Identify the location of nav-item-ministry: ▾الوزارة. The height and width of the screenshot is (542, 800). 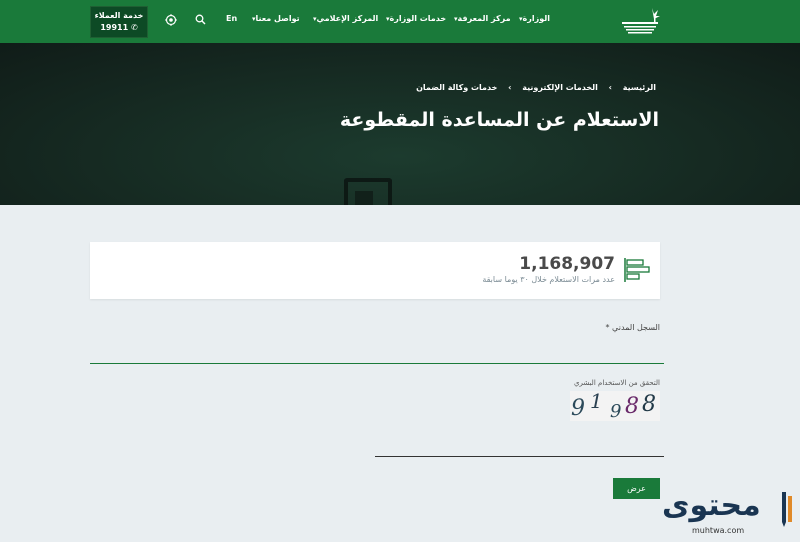
(533, 18).